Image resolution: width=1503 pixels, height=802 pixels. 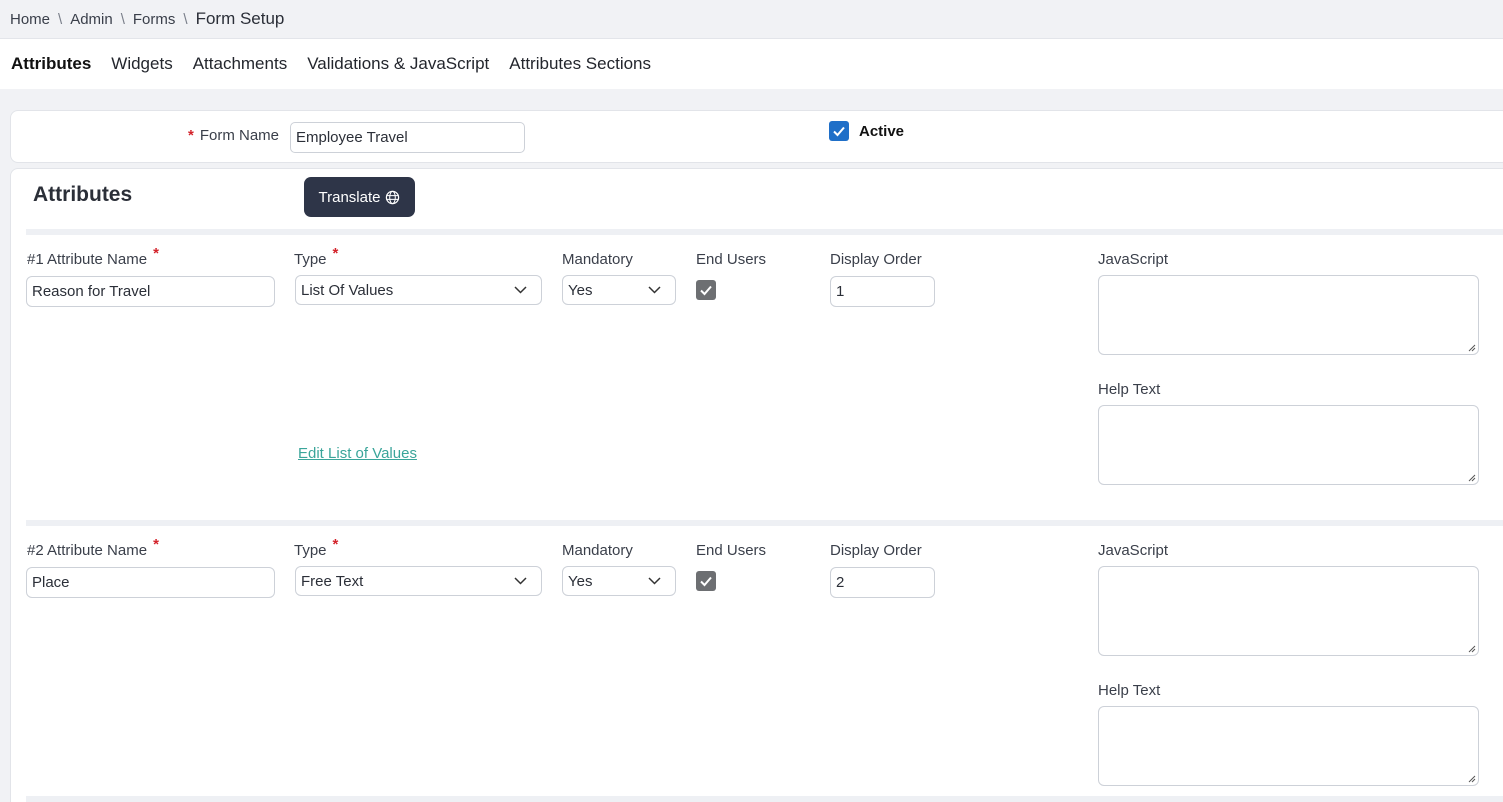 I want to click on attributes-title: Attributes, so click(x=83, y=194).